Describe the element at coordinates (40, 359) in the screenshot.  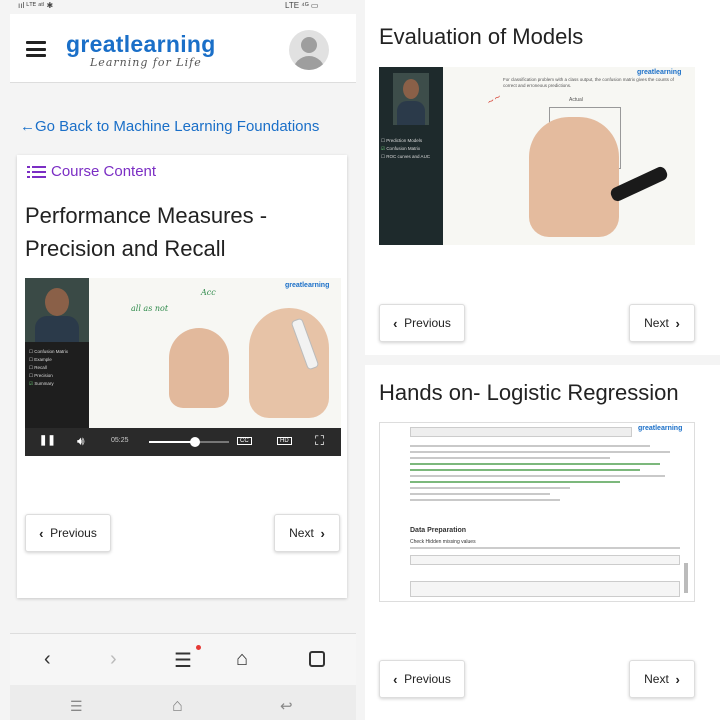
I see `video-topic-item: ☐ Example` at that location.